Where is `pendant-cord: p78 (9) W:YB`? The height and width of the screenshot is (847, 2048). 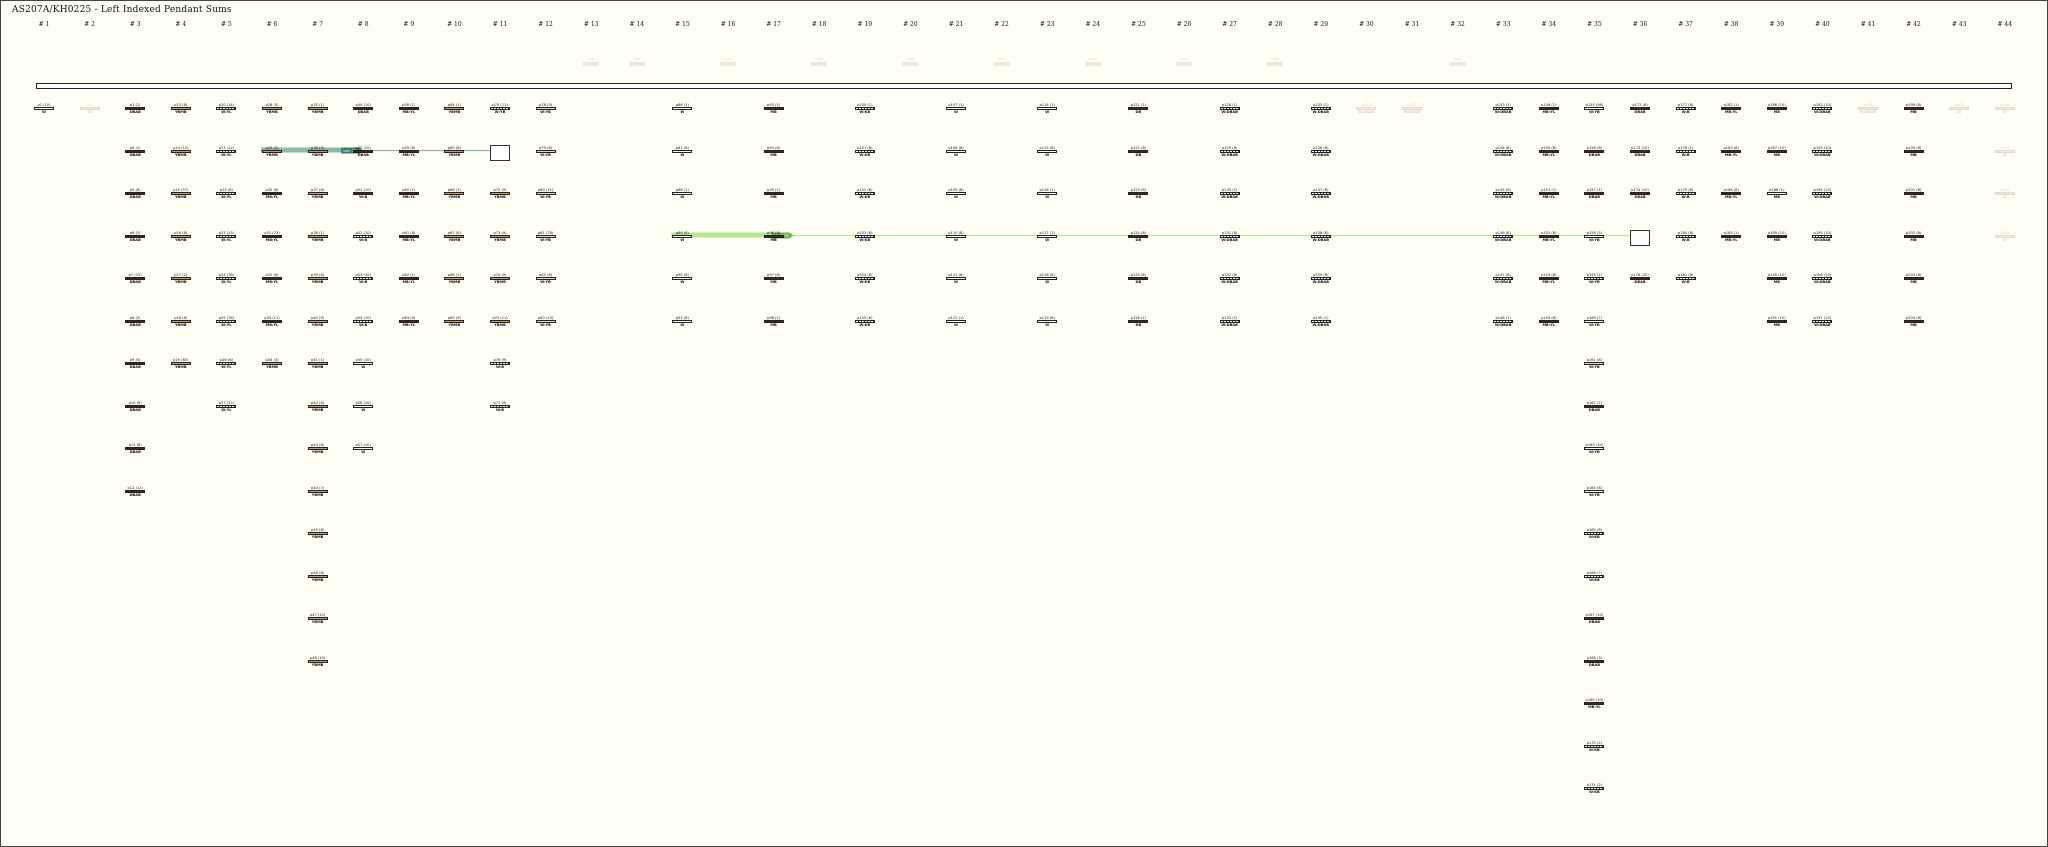 pendant-cord: p78 (9) W:YB is located at coordinates (546, 108).